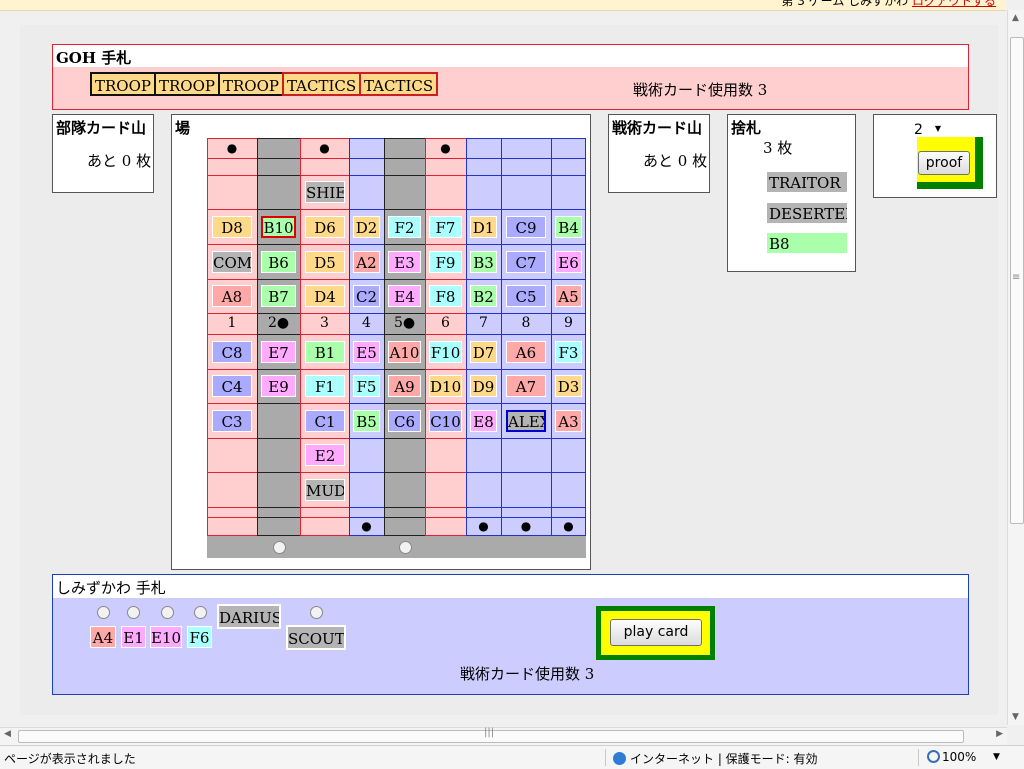  Describe the element at coordinates (232, 421) in the screenshot. I see `my-field-card: C3` at that location.